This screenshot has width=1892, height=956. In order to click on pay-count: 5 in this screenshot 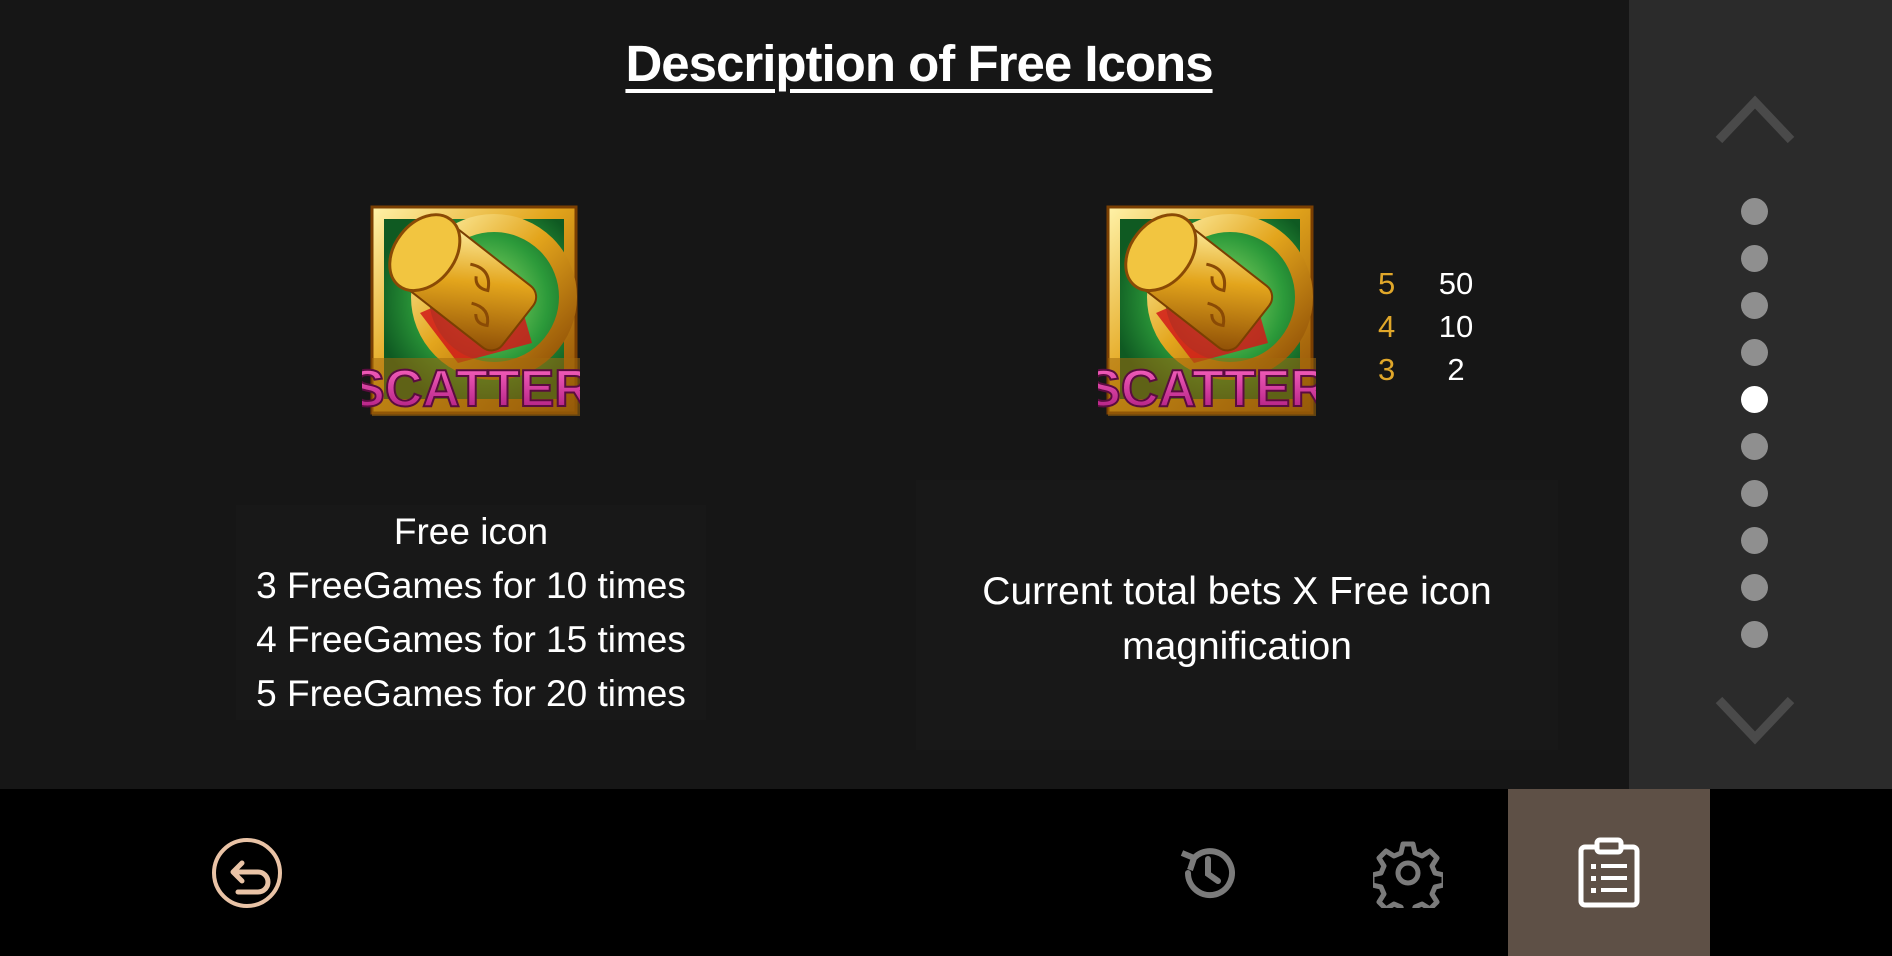, I will do `click(1387, 283)`.